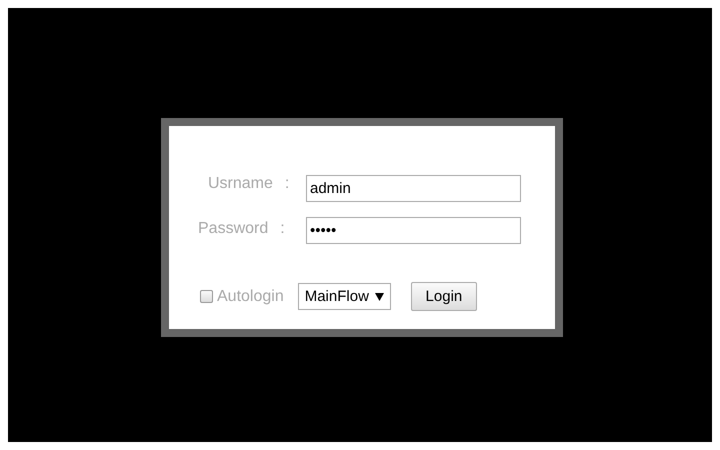 Image resolution: width=720 pixels, height=450 pixels. Describe the element at coordinates (240, 184) in the screenshot. I see `field-label: Usrname` at that location.